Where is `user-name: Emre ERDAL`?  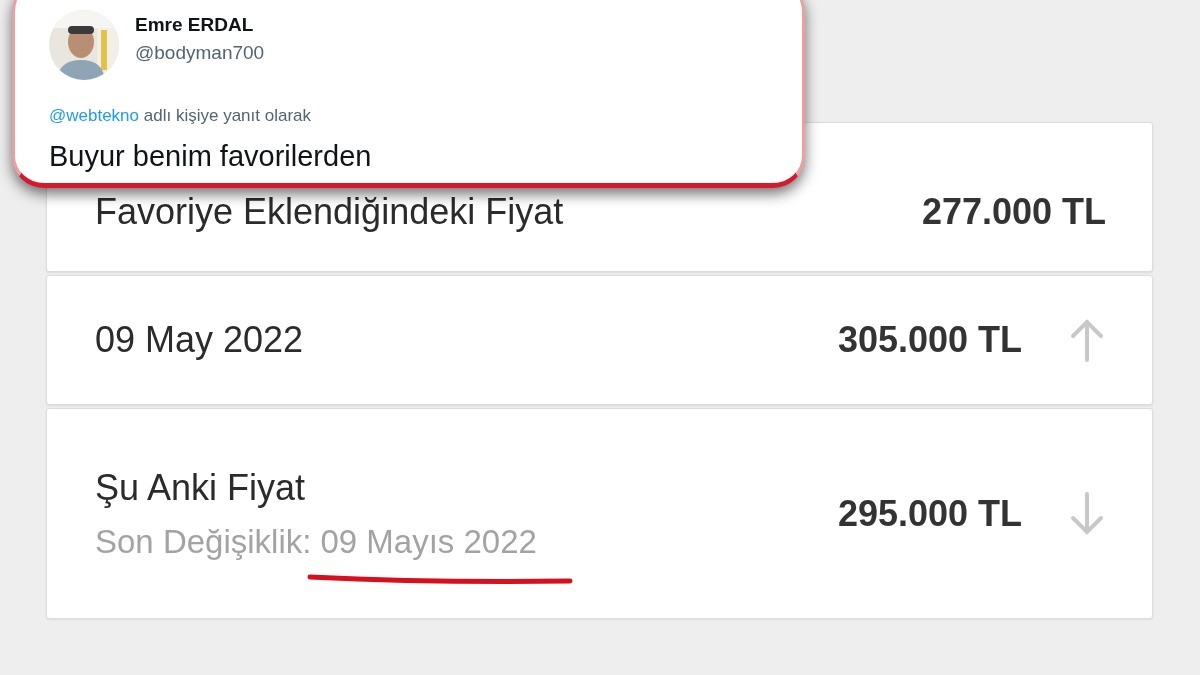 user-name: Emre ERDAL is located at coordinates (195, 25).